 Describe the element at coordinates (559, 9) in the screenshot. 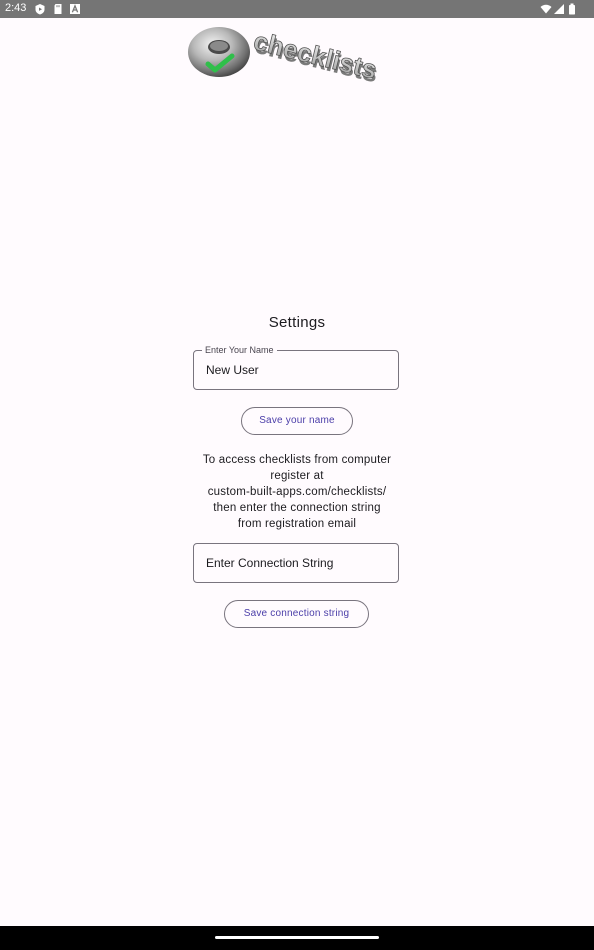

I see `signal-icon` at that location.